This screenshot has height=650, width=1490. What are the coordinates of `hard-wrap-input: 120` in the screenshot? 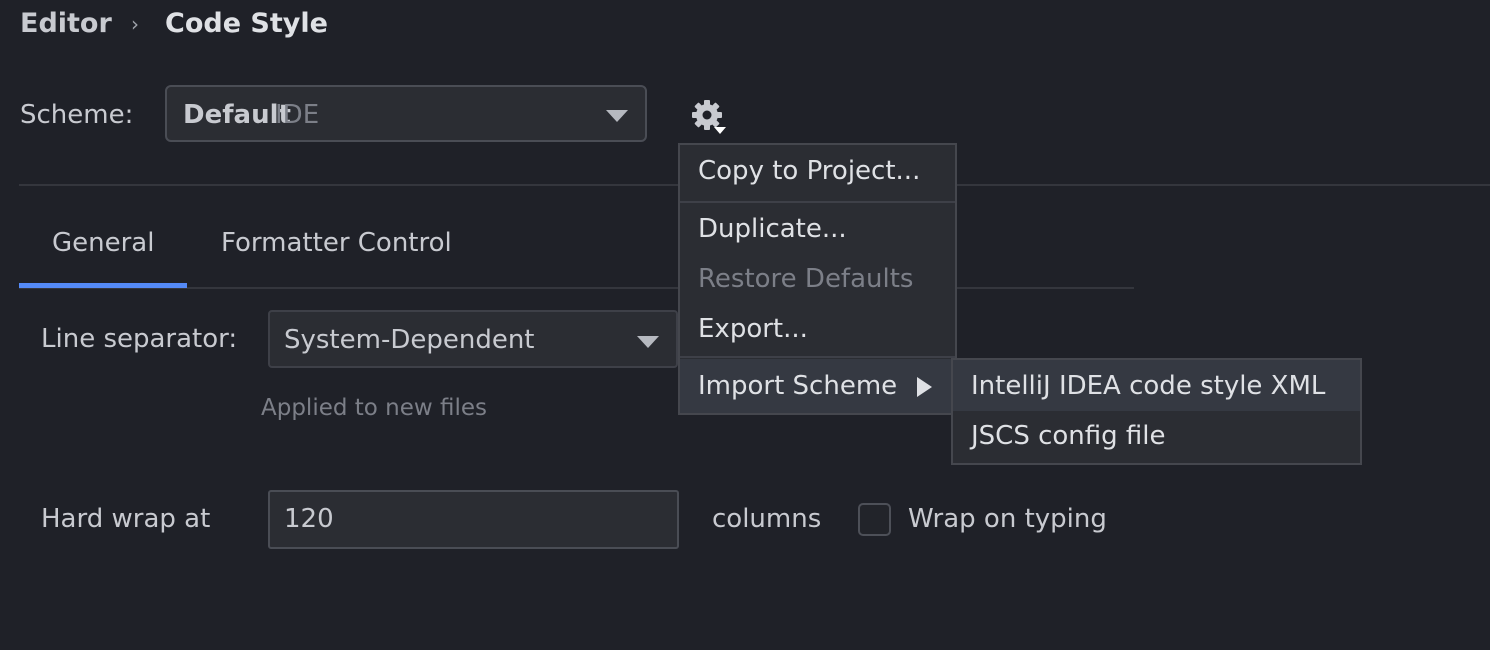 It's located at (473, 519).